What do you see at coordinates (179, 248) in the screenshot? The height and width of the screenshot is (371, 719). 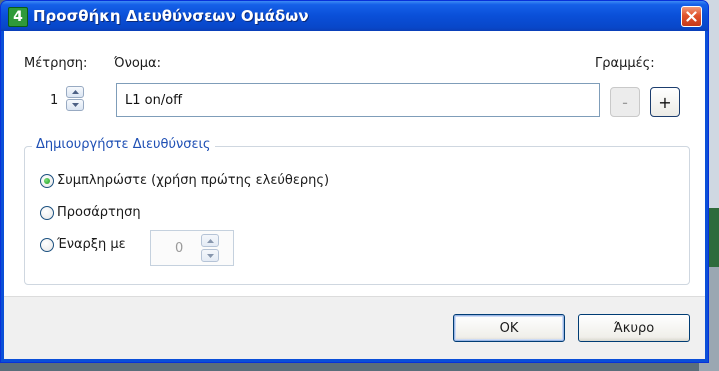 I see `start-value: 0` at bounding box center [179, 248].